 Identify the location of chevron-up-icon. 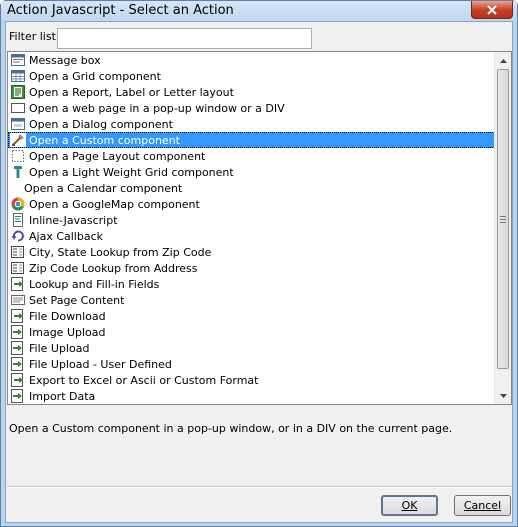
(503, 60).